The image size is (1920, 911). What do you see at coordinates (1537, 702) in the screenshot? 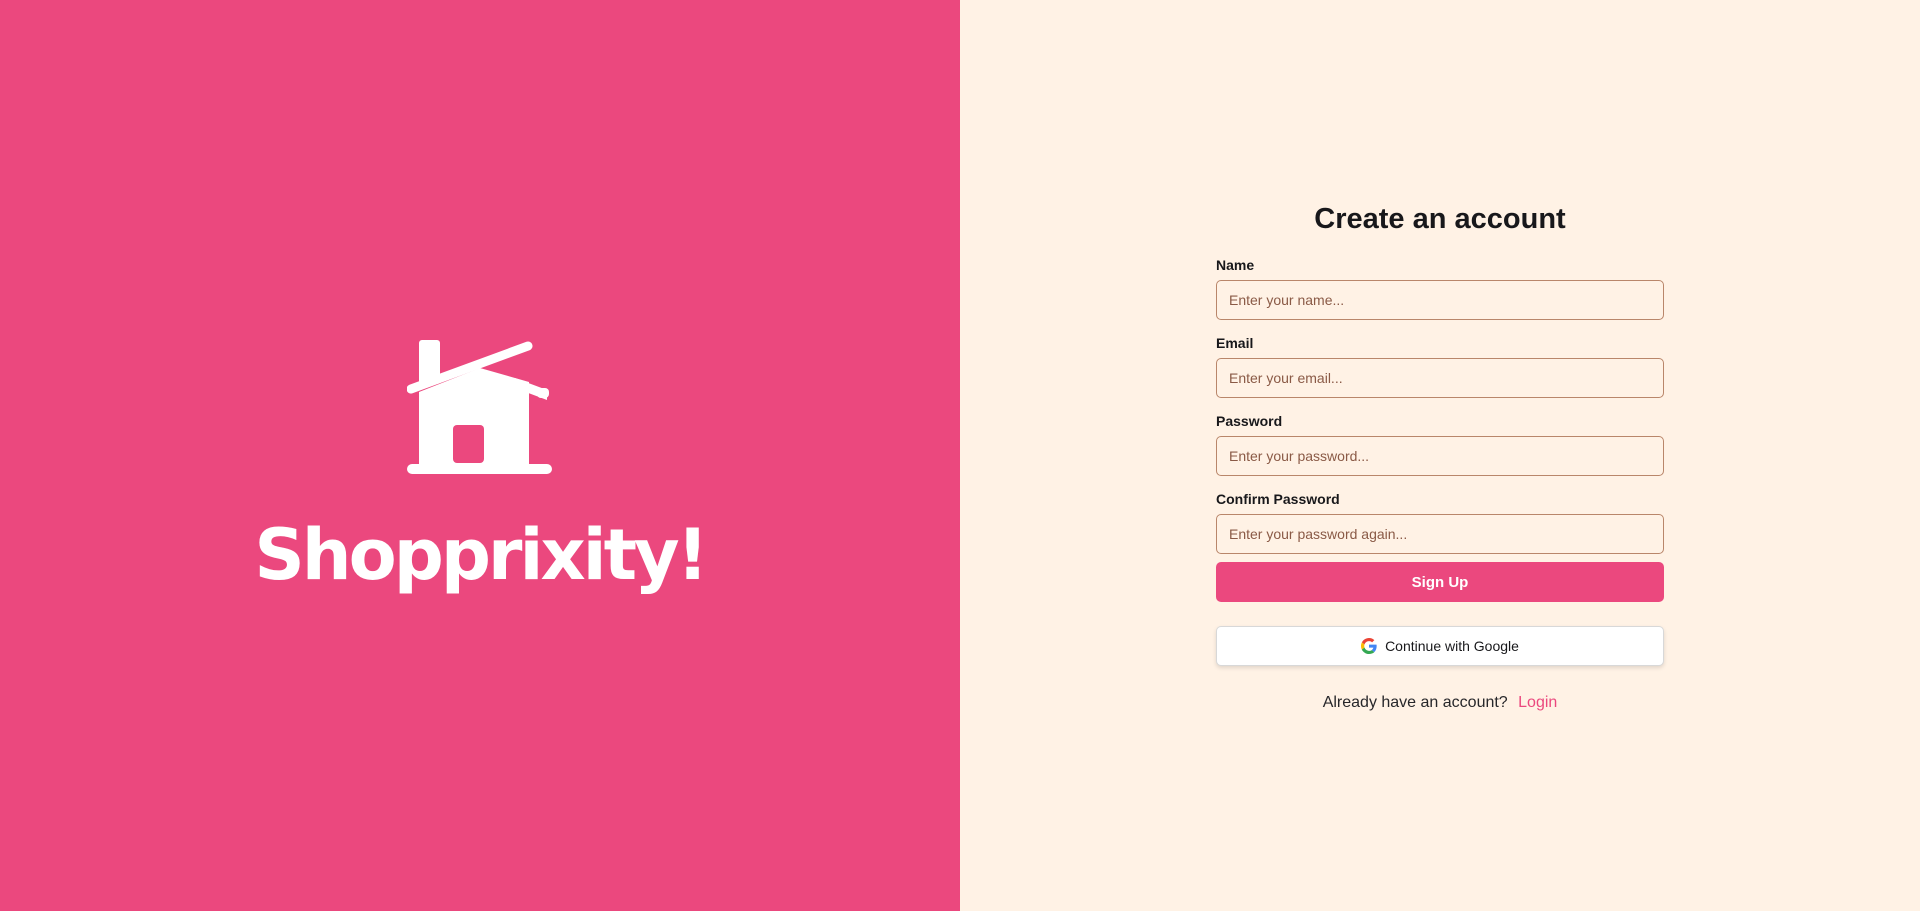
I see `login-link: Login` at bounding box center [1537, 702].